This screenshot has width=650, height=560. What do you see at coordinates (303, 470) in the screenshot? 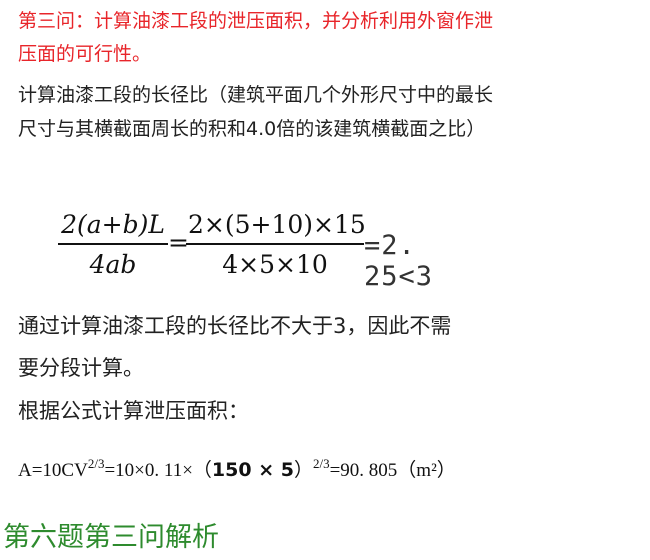
I see `area-formula-close: ）` at bounding box center [303, 470].